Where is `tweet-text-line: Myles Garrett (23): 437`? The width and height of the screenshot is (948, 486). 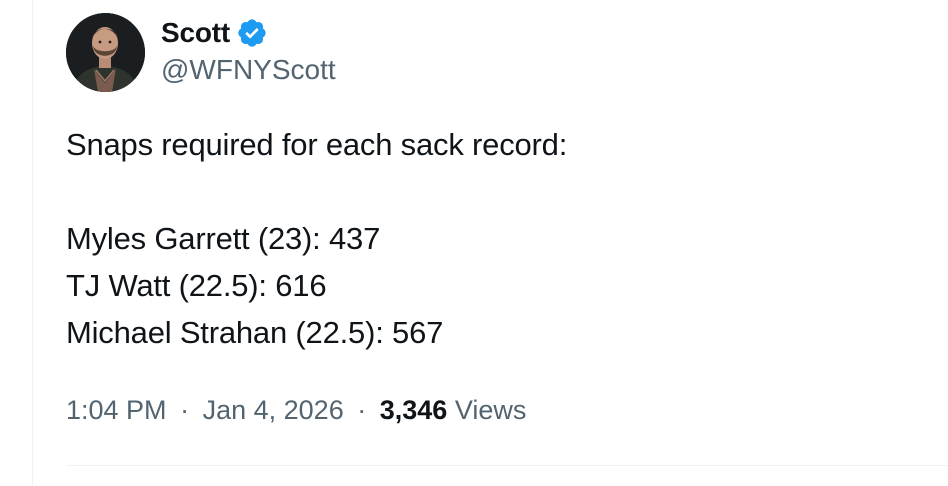 tweet-text-line: Myles Garrett (23): 437 is located at coordinates (223, 238).